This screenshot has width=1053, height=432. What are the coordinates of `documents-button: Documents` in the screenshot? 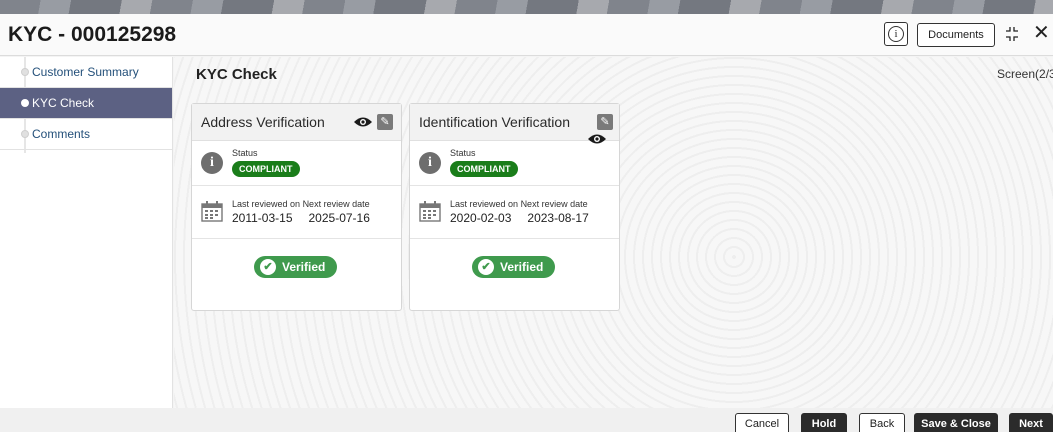 It's located at (956, 35).